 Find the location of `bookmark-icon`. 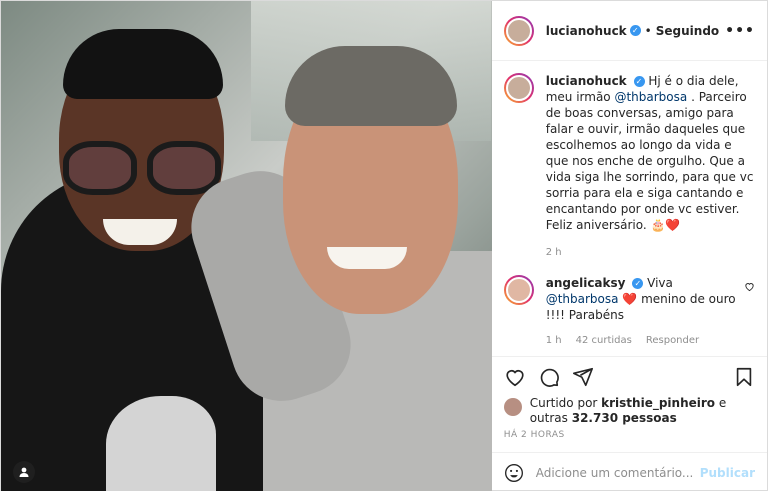

bookmark-icon is located at coordinates (744, 377).